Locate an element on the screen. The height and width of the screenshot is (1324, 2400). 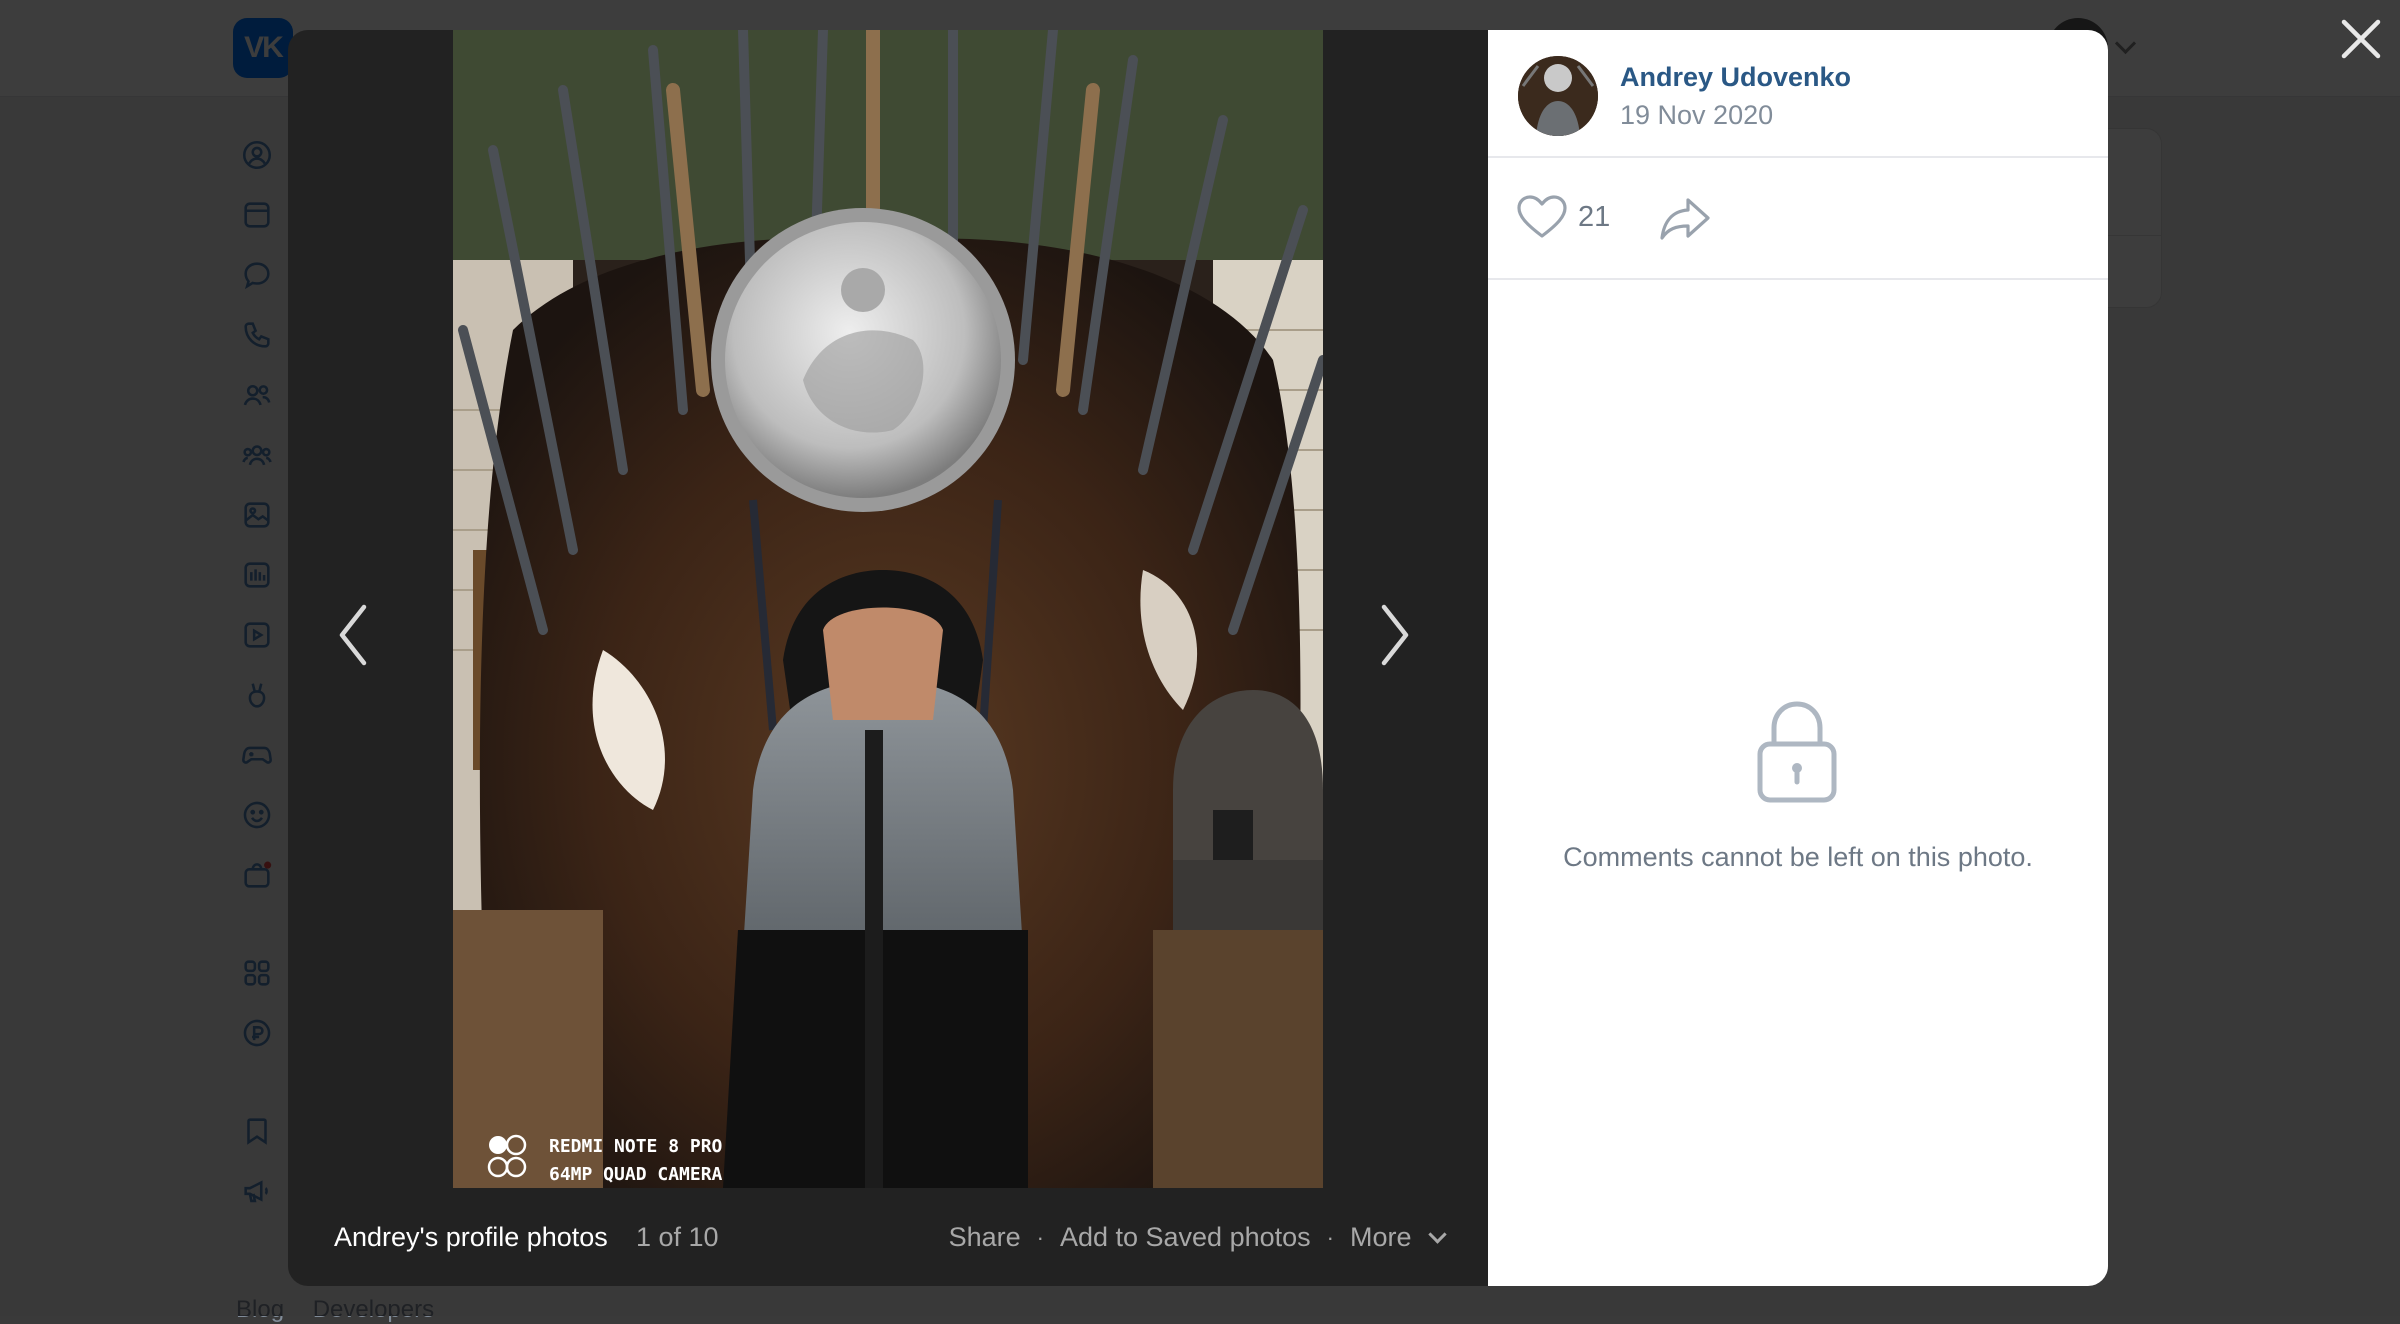
chevron-down-icon is located at coordinates (1437, 1234).